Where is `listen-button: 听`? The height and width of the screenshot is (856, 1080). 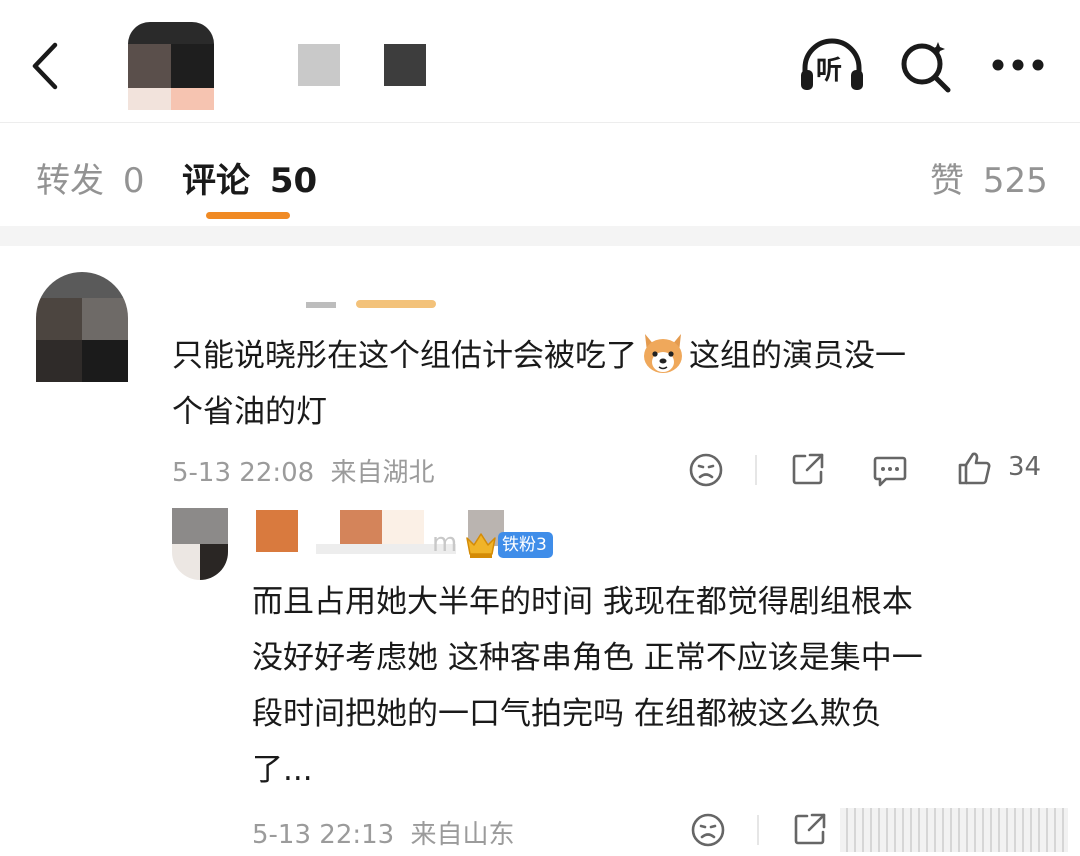
listen-button: 听 is located at coordinates (832, 66).